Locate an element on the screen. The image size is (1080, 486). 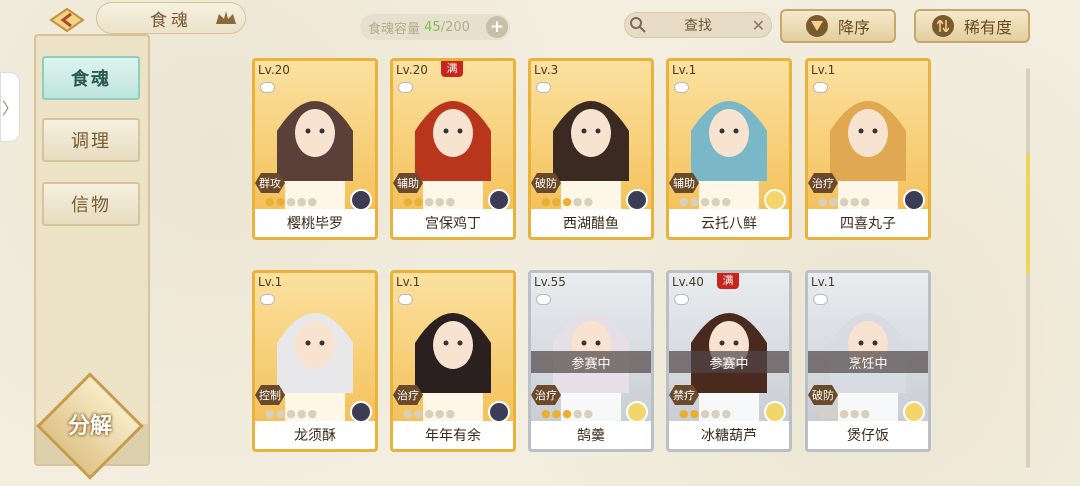
capacity-total: /200 is located at coordinates (455, 27).